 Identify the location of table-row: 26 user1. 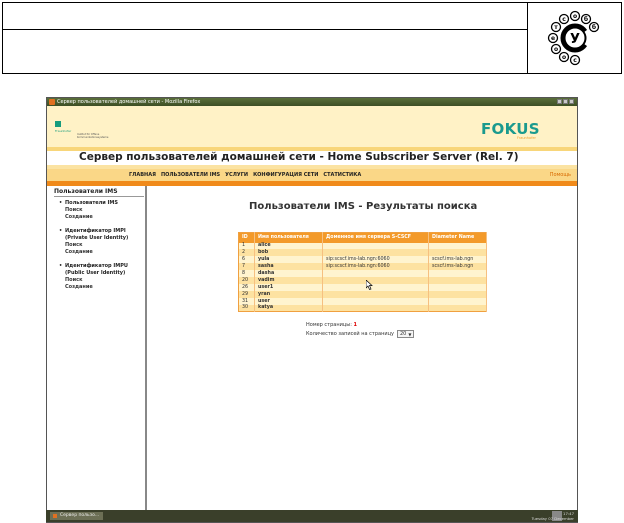
(362, 287).